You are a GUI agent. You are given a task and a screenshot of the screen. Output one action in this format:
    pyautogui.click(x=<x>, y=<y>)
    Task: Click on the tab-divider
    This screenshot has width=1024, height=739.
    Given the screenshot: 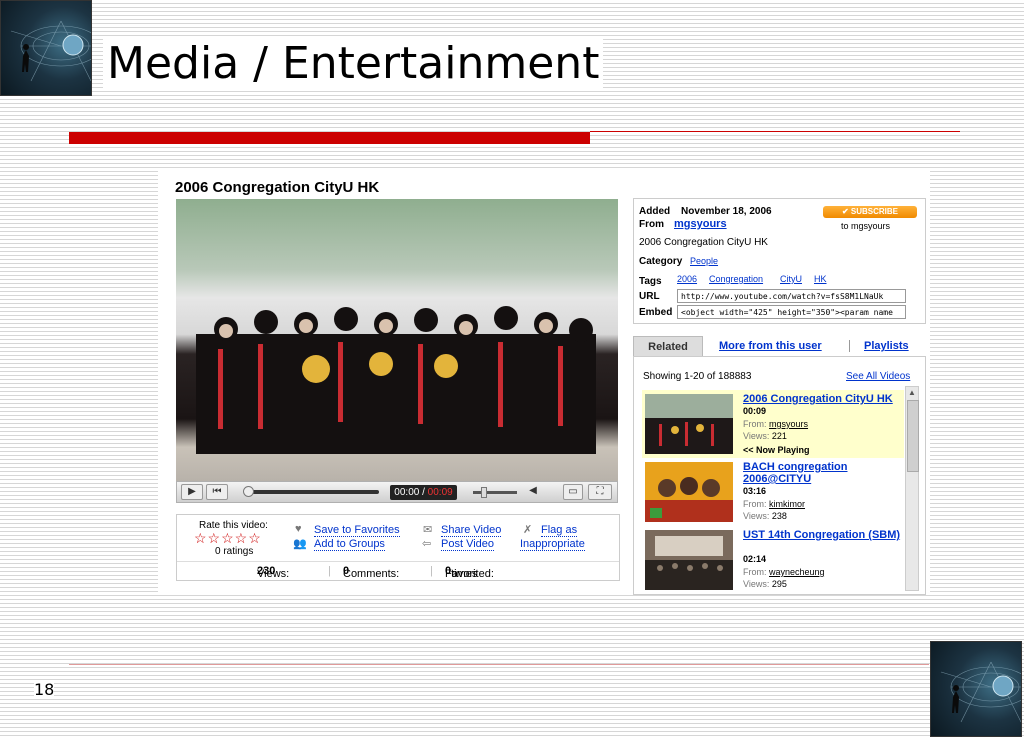 What is the action you would take?
    pyautogui.click(x=849, y=346)
    